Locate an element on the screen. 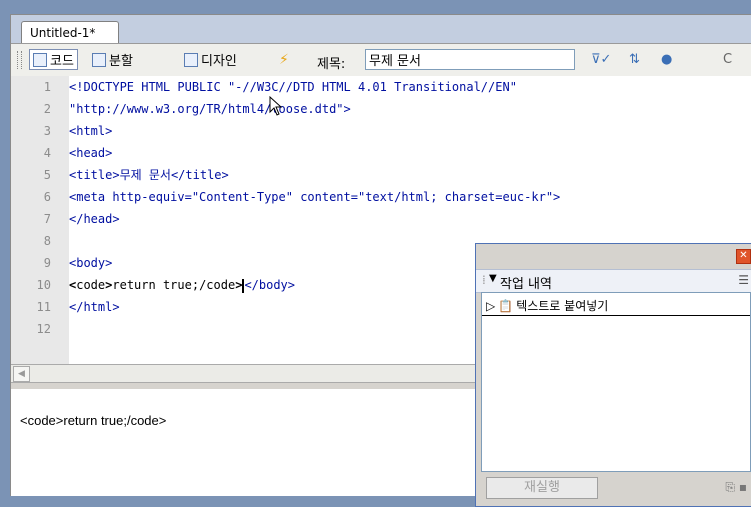 This screenshot has height=507, width=751. code-line-12: 12 is located at coordinates (43, 329).